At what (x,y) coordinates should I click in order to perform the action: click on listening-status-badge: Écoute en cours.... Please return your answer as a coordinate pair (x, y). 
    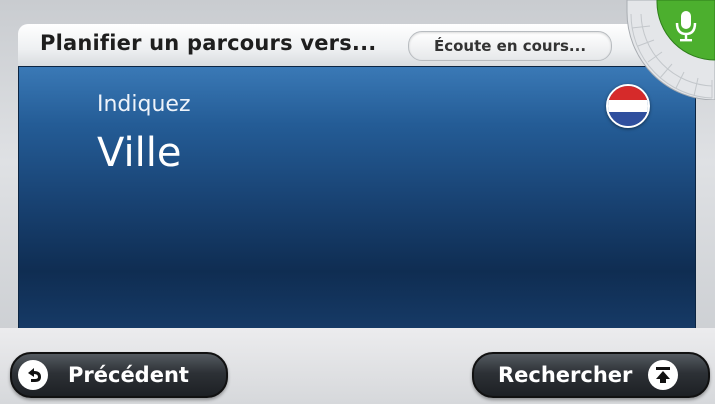
    Looking at the image, I should click on (510, 46).